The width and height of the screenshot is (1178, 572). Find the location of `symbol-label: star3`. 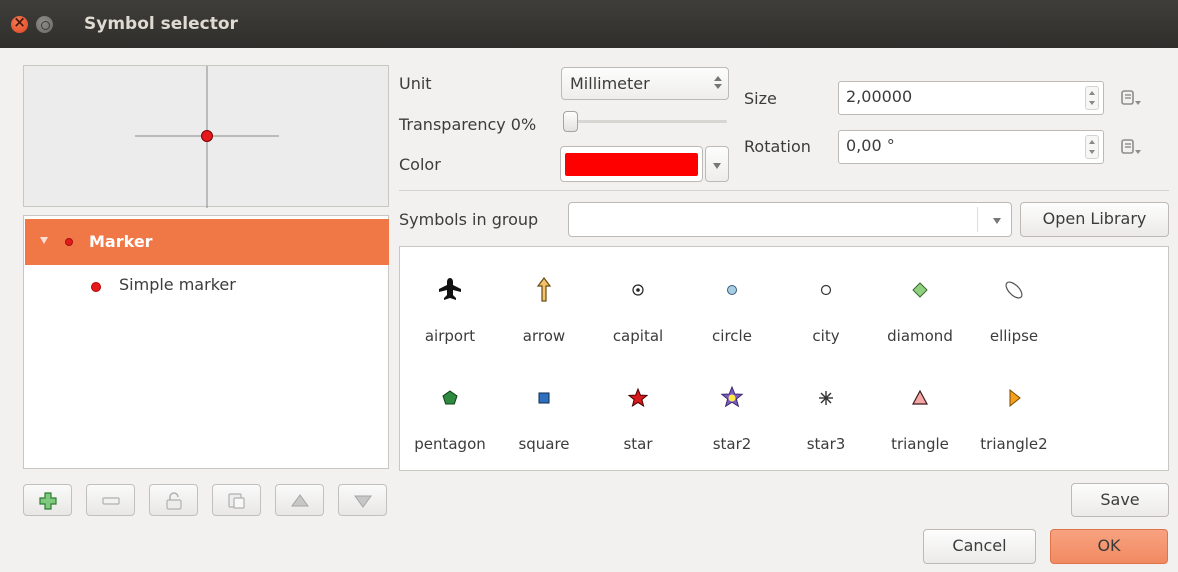

symbol-label: star3 is located at coordinates (826, 444).